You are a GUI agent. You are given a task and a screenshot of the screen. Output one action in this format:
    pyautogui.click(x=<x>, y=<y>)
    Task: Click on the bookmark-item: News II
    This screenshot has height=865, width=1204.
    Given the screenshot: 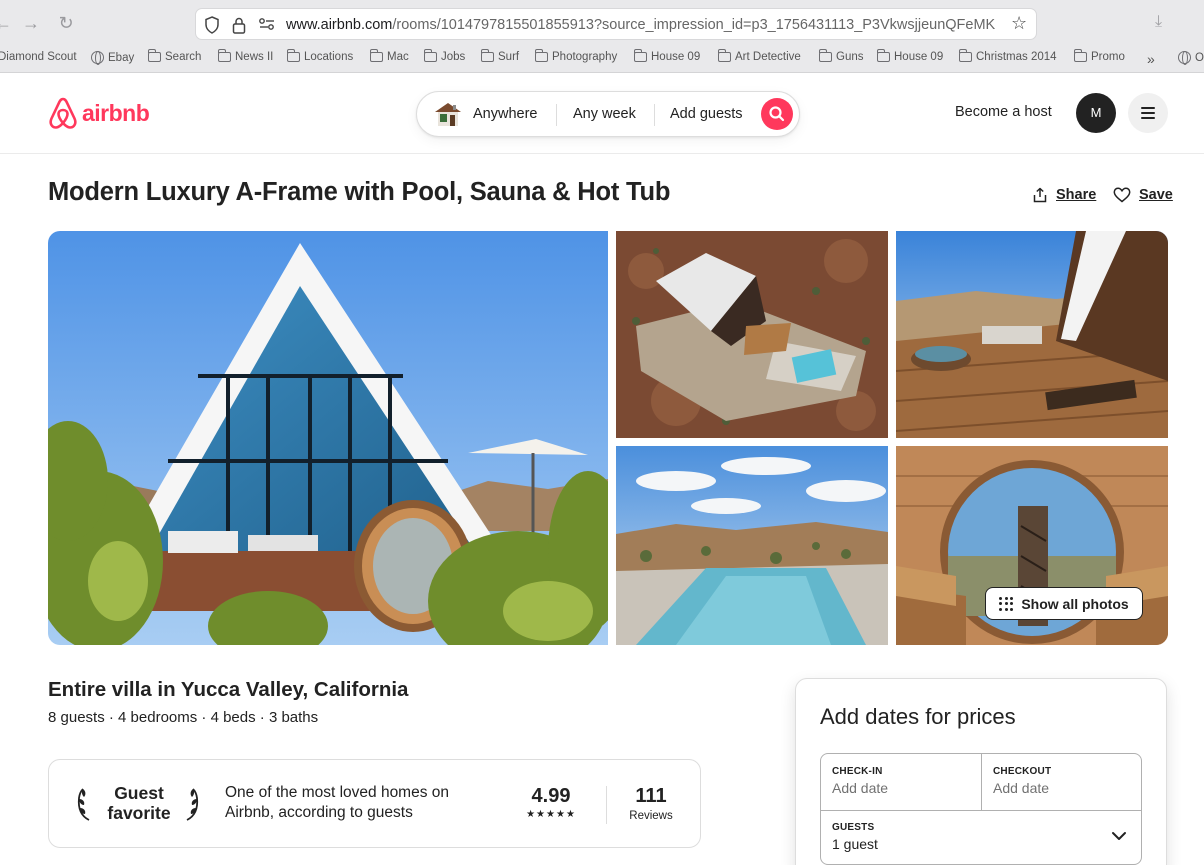 What is the action you would take?
    pyautogui.click(x=245, y=56)
    